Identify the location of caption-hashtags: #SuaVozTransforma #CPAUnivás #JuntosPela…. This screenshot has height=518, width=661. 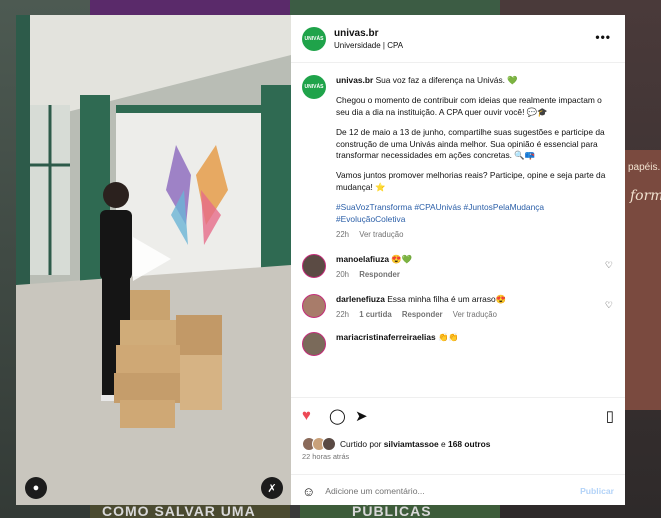
(475, 213).